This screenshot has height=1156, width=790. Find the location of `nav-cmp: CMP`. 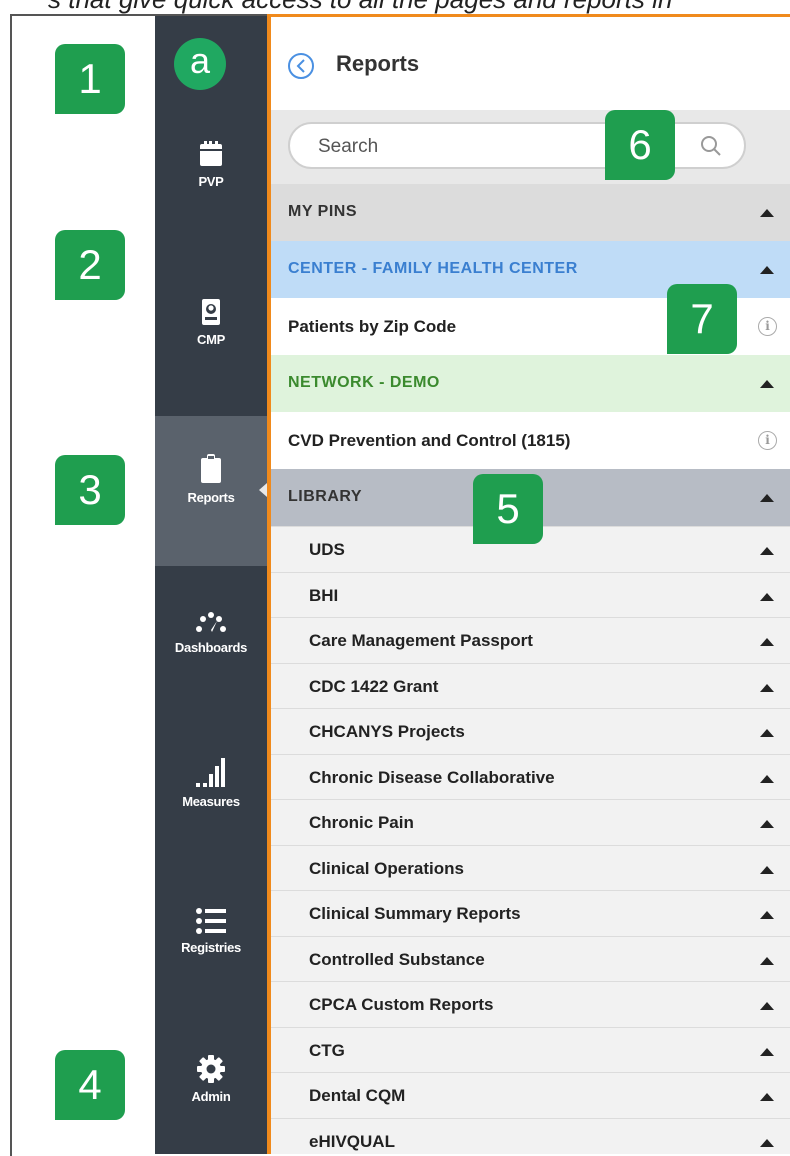

nav-cmp: CMP is located at coordinates (211, 338).